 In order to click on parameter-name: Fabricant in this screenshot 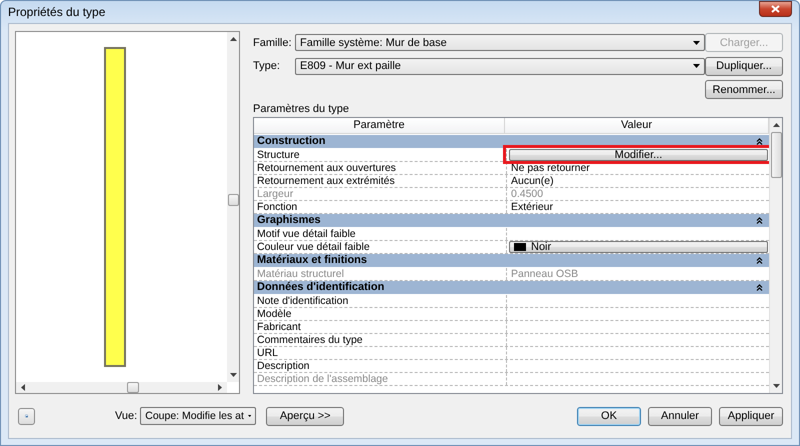, I will do `click(279, 326)`.